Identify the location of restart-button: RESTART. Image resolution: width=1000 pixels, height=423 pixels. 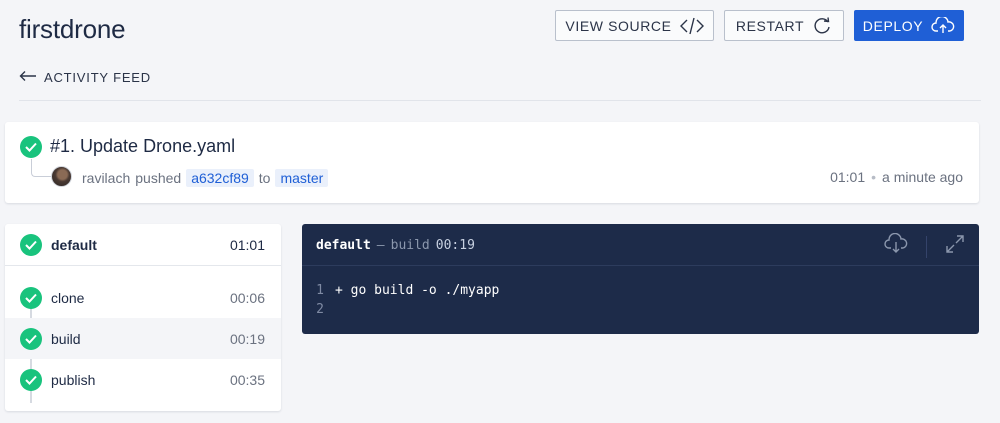
(784, 25).